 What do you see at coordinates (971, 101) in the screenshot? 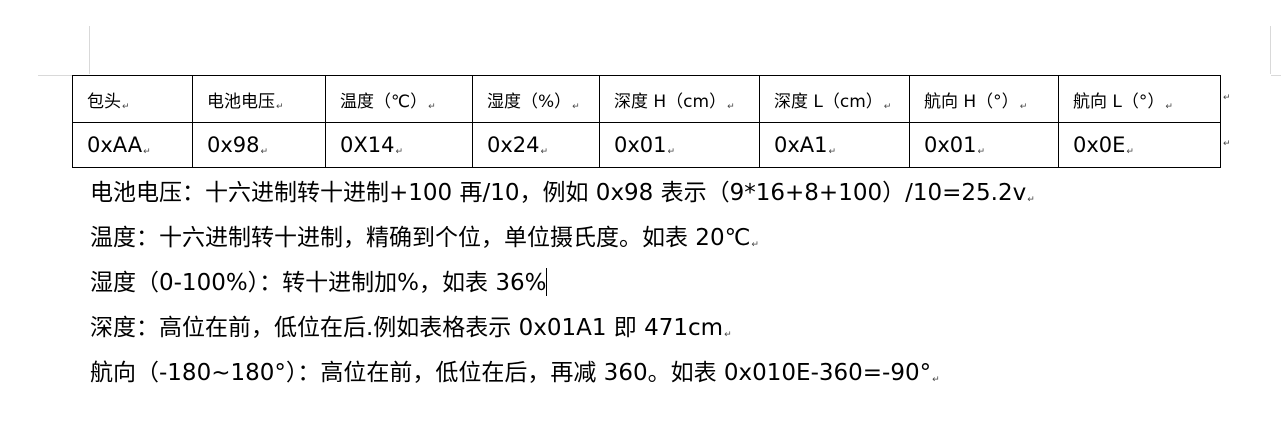
I see `header-label-heading-high: 航向 H（°）` at bounding box center [971, 101].